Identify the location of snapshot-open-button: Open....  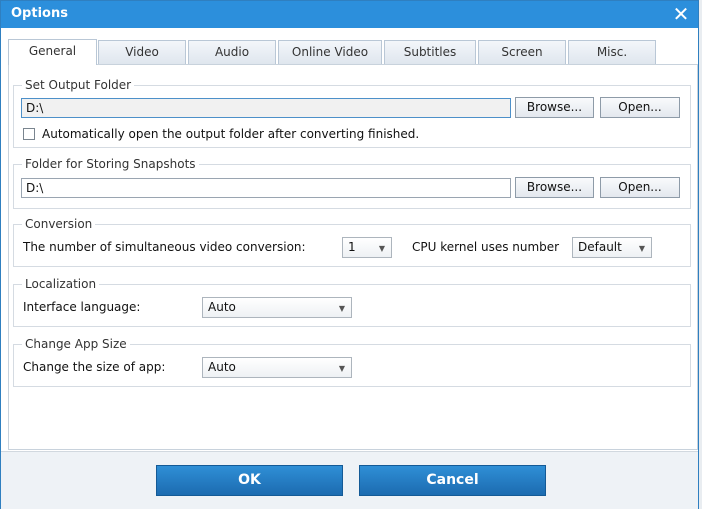
(640, 187).